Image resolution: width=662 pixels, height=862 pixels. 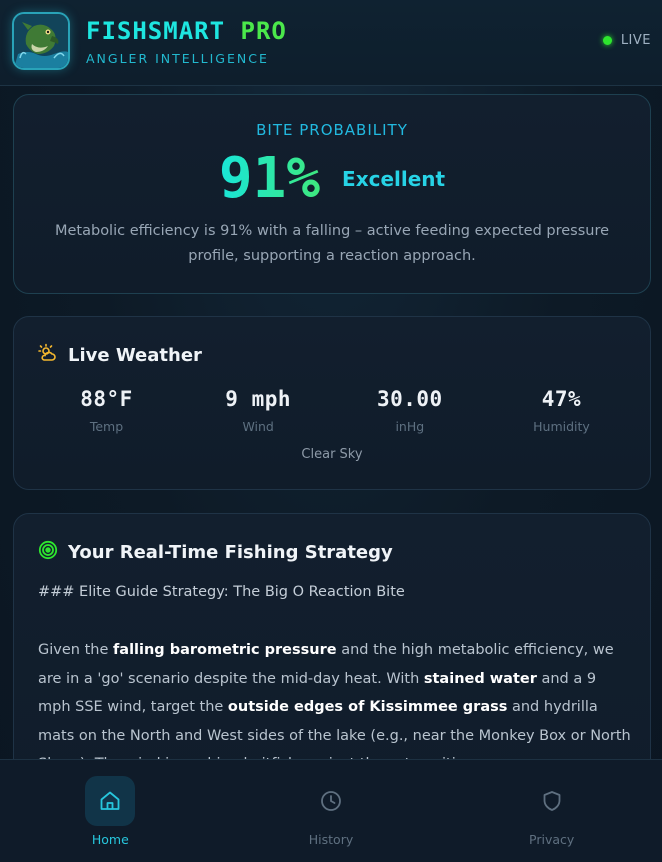 I want to click on tab-label: Privacy, so click(x=552, y=839).